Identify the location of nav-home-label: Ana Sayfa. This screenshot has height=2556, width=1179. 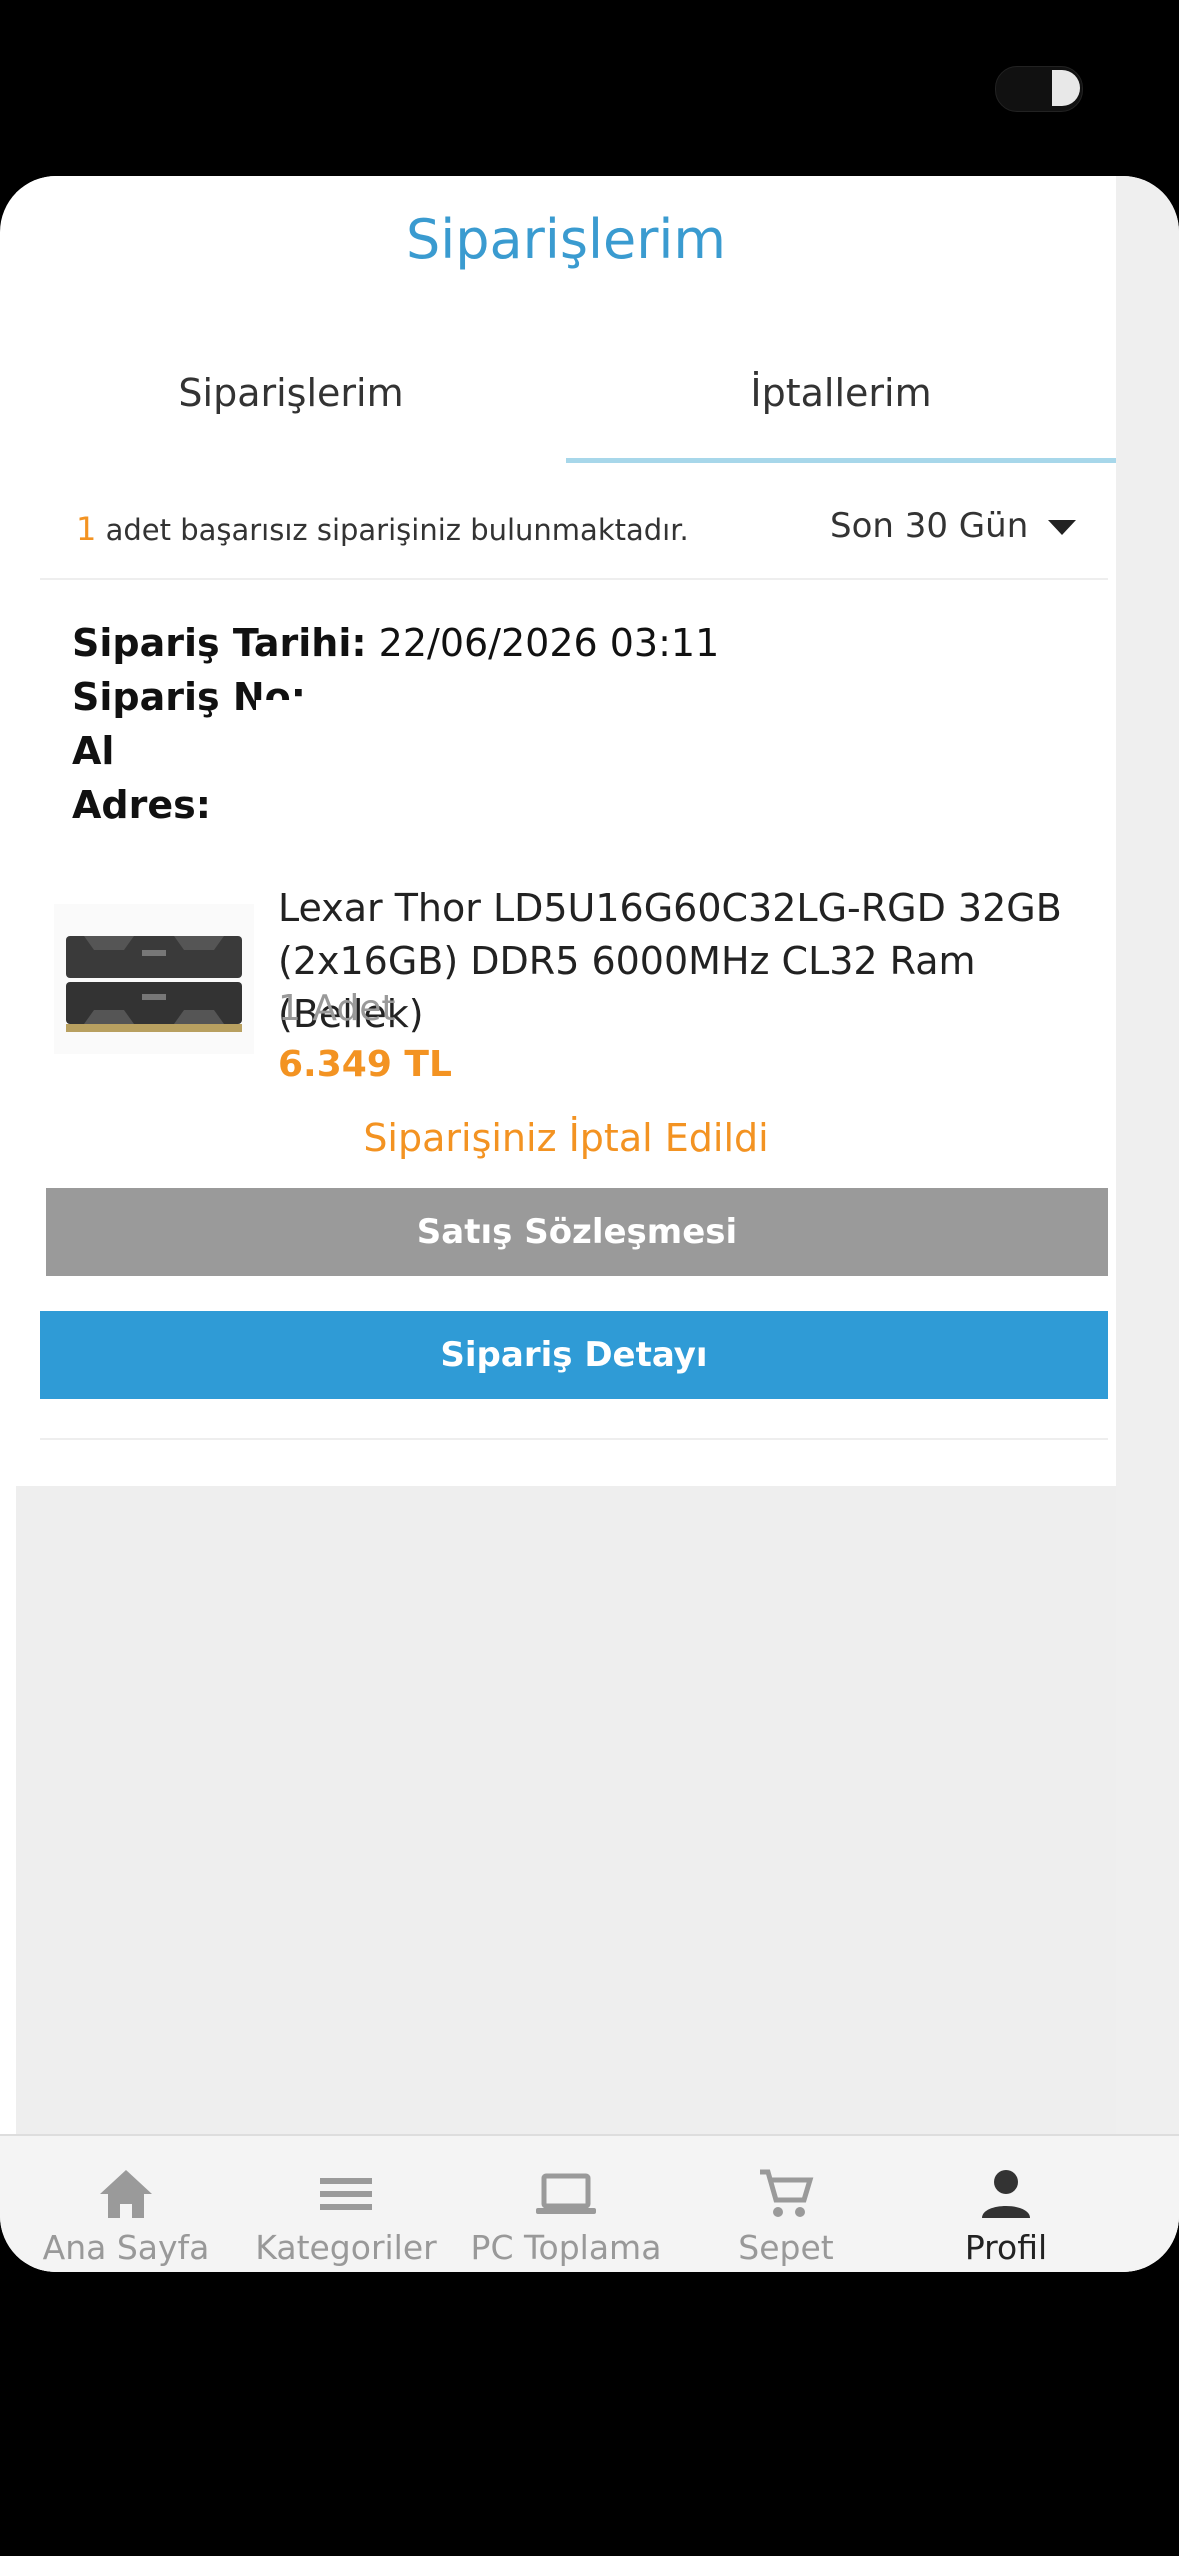
(126, 2247).